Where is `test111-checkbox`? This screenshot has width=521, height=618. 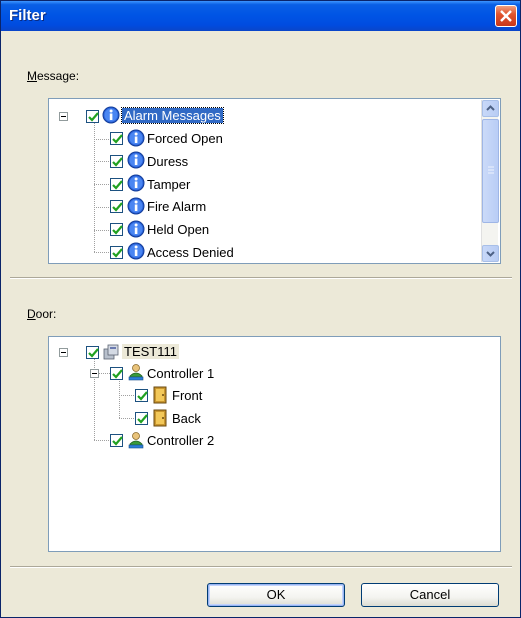
test111-checkbox is located at coordinates (92, 352).